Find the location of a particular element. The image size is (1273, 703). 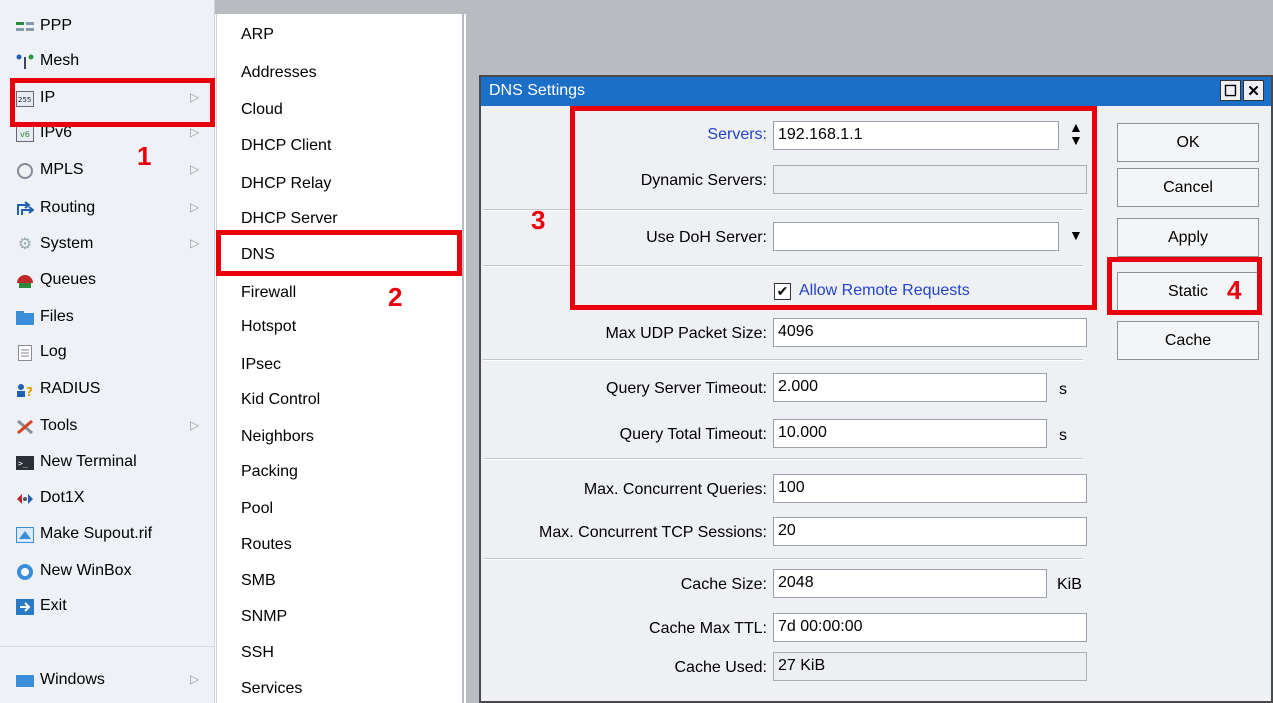

menu-item-new-terminal: >_ New Terminal is located at coordinates (107, 463).